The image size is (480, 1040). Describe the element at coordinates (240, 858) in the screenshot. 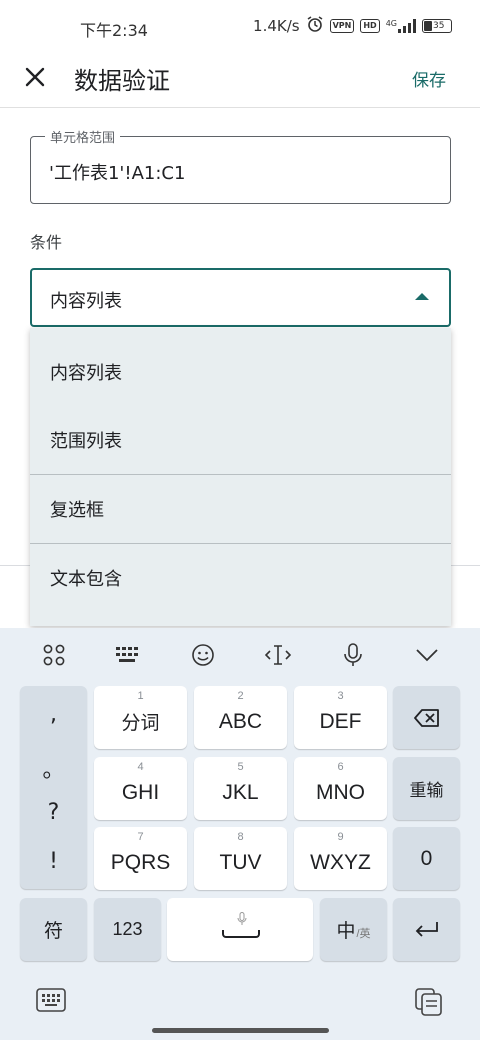

I see `key-8: 8 TUV` at that location.